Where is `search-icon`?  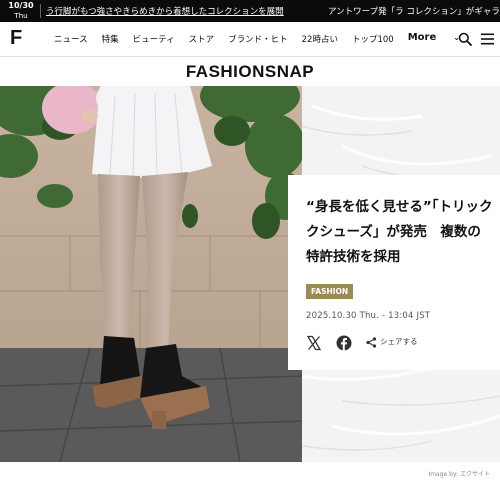
search-icon is located at coordinates (465, 39).